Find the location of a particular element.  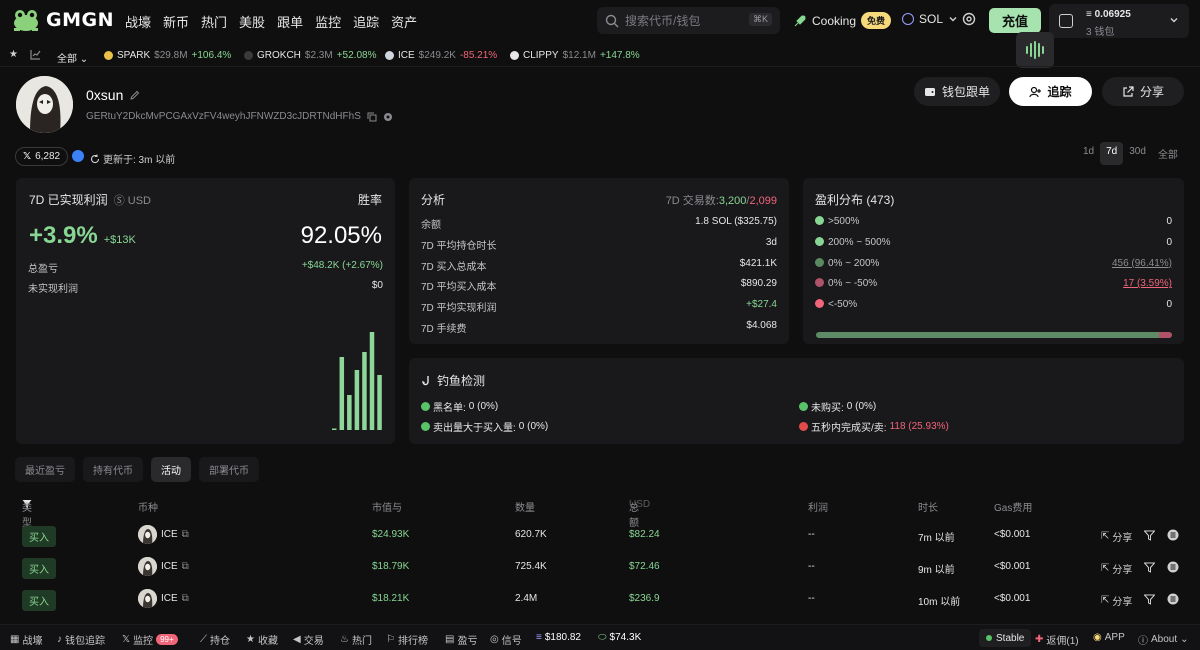

analysis-value: $4.068 is located at coordinates (761, 325).